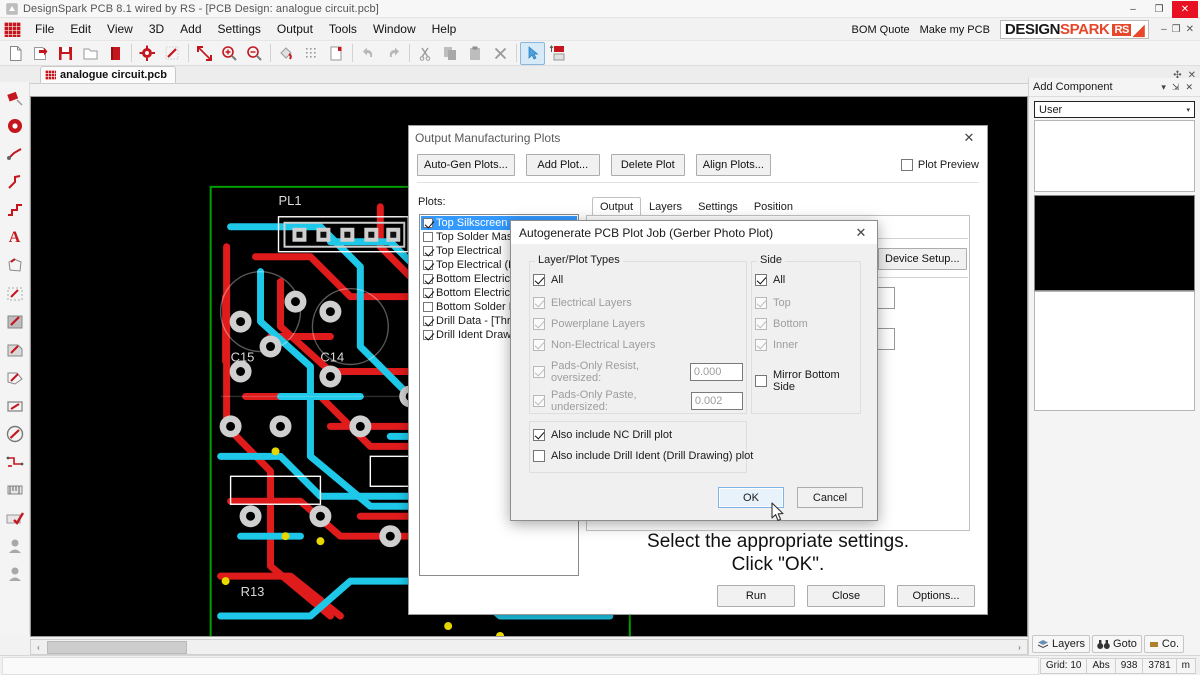  Describe the element at coordinates (254, 53) in the screenshot. I see `zoom-out-icon` at that location.